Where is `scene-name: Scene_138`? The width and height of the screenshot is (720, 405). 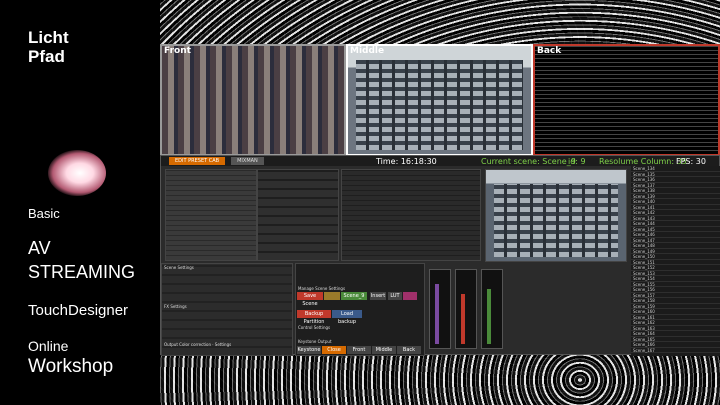 scene-name: Scene_138 is located at coordinates (644, 190).